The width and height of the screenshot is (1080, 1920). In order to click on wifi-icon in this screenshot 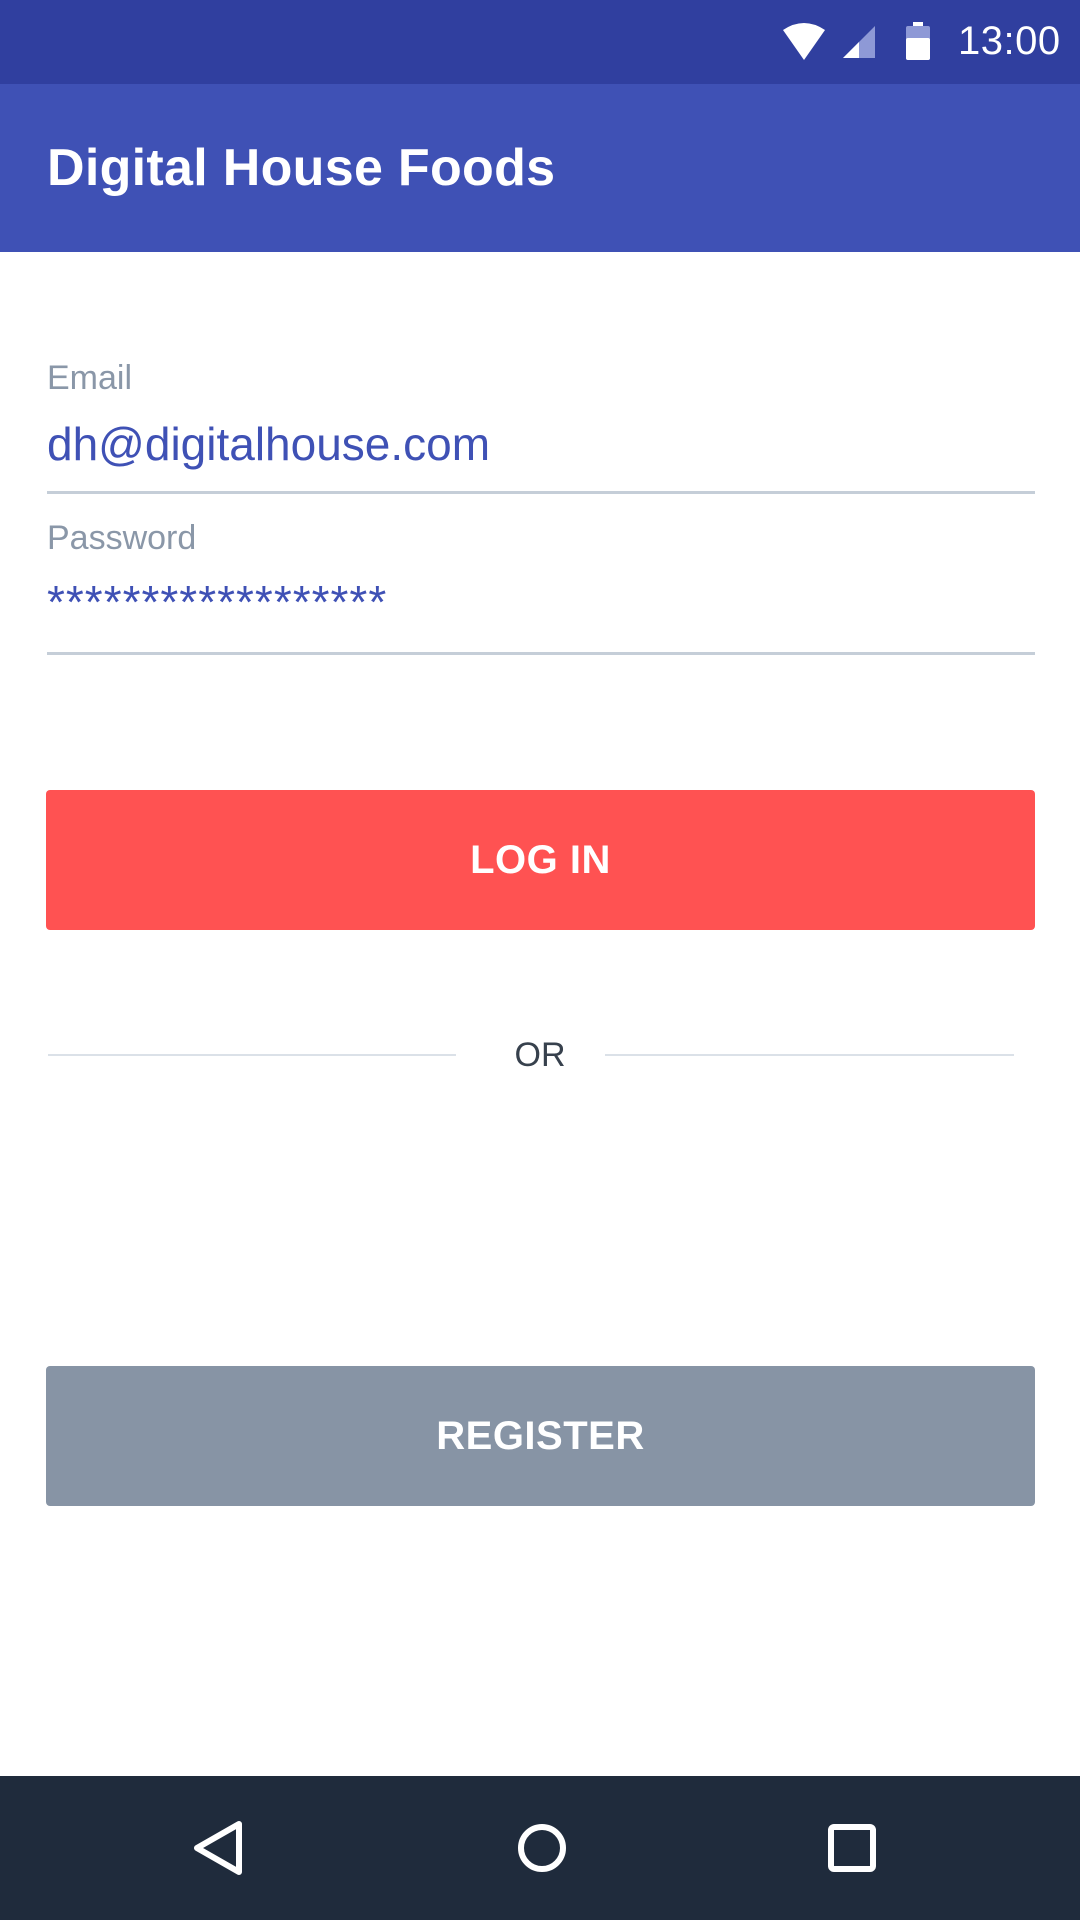, I will do `click(804, 41)`.